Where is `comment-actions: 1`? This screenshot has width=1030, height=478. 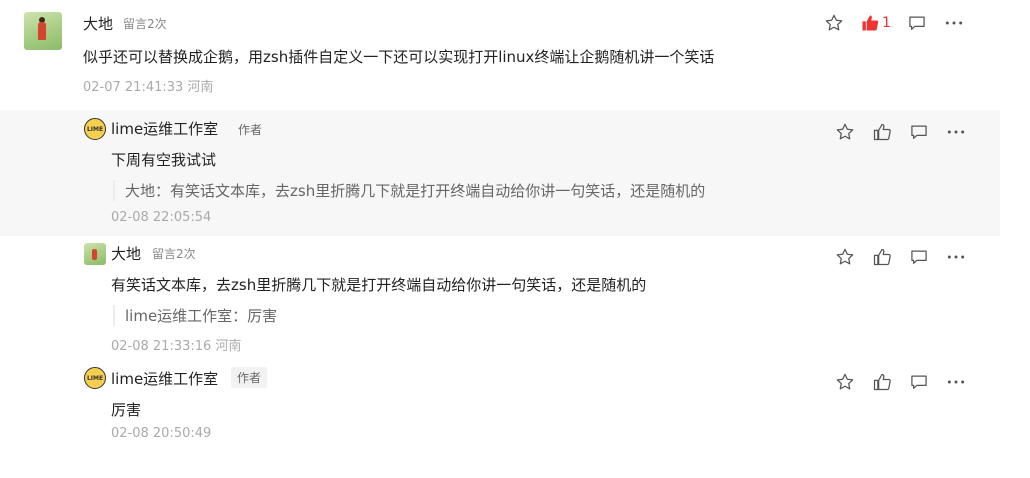
comment-actions: 1 is located at coordinates (886, 23).